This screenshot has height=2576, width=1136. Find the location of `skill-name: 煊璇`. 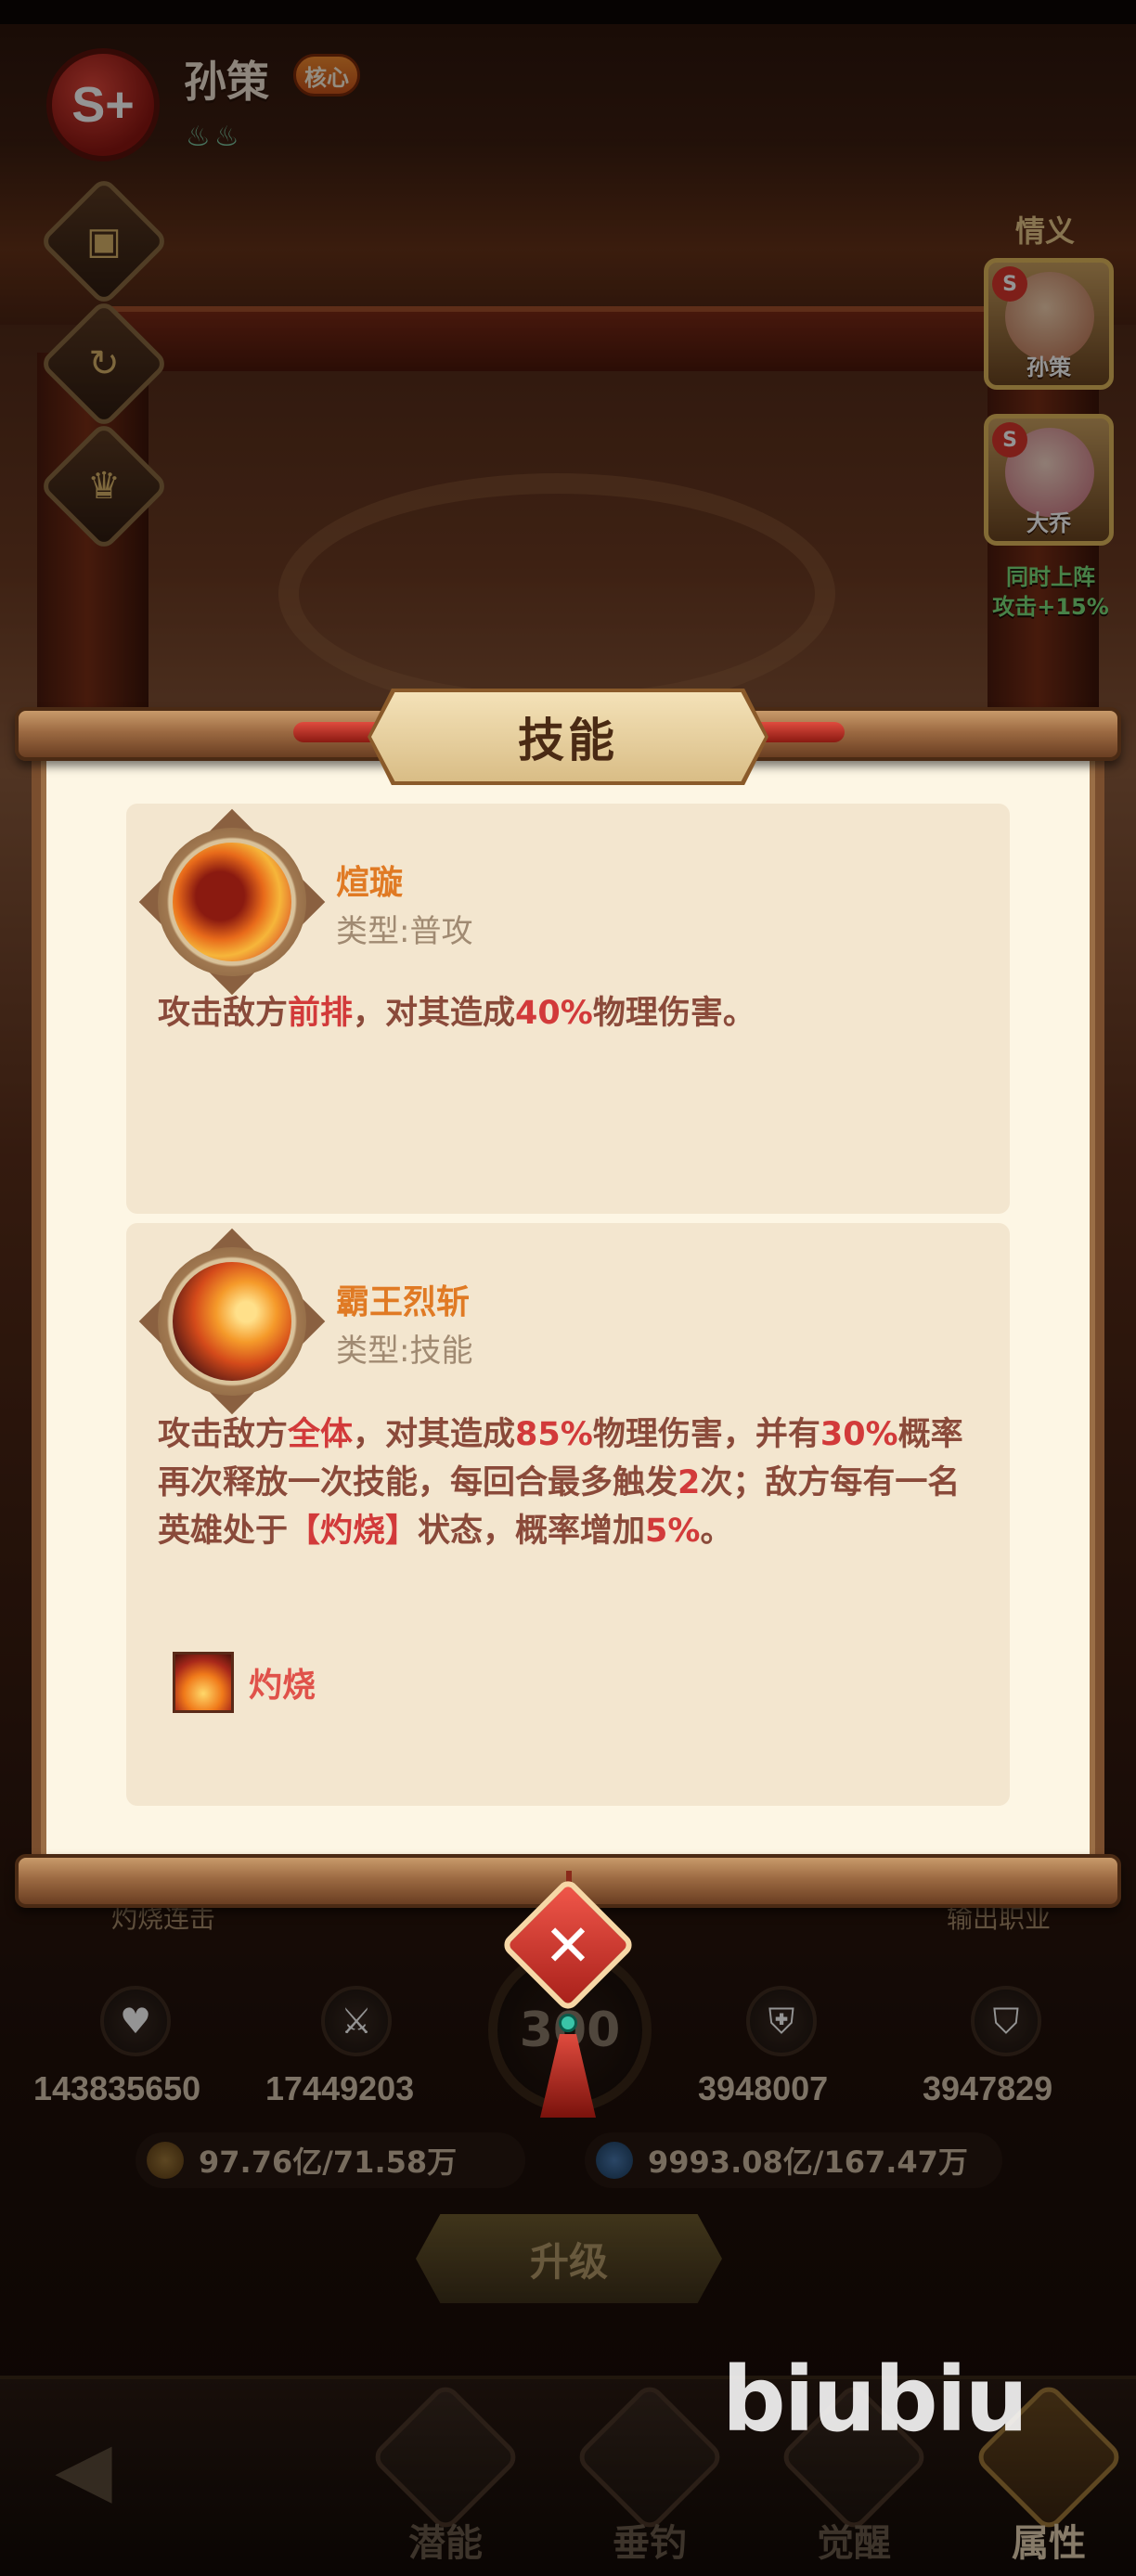

skill-name: 煊璇 is located at coordinates (370, 883).